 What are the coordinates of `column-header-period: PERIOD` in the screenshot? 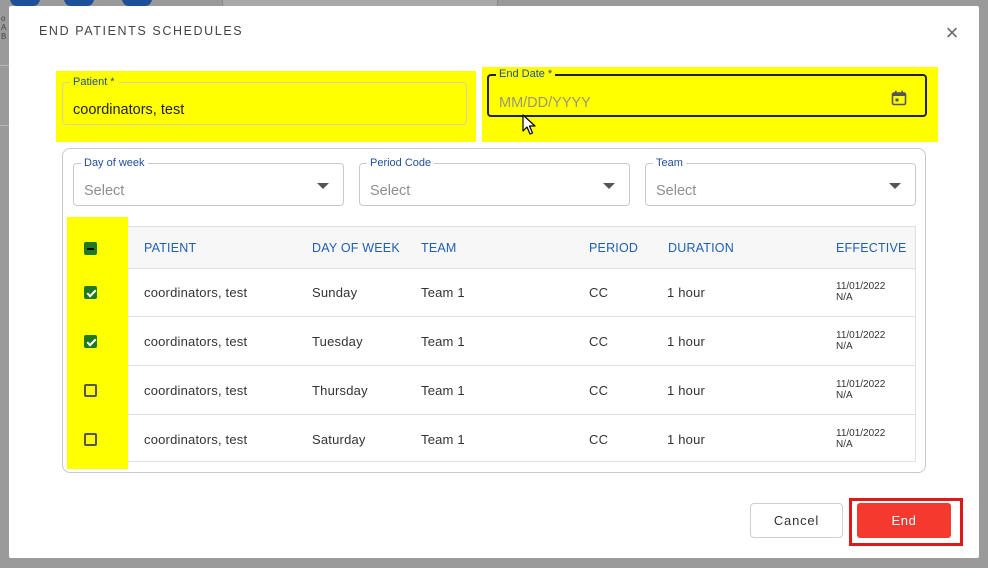 It's located at (613, 248).